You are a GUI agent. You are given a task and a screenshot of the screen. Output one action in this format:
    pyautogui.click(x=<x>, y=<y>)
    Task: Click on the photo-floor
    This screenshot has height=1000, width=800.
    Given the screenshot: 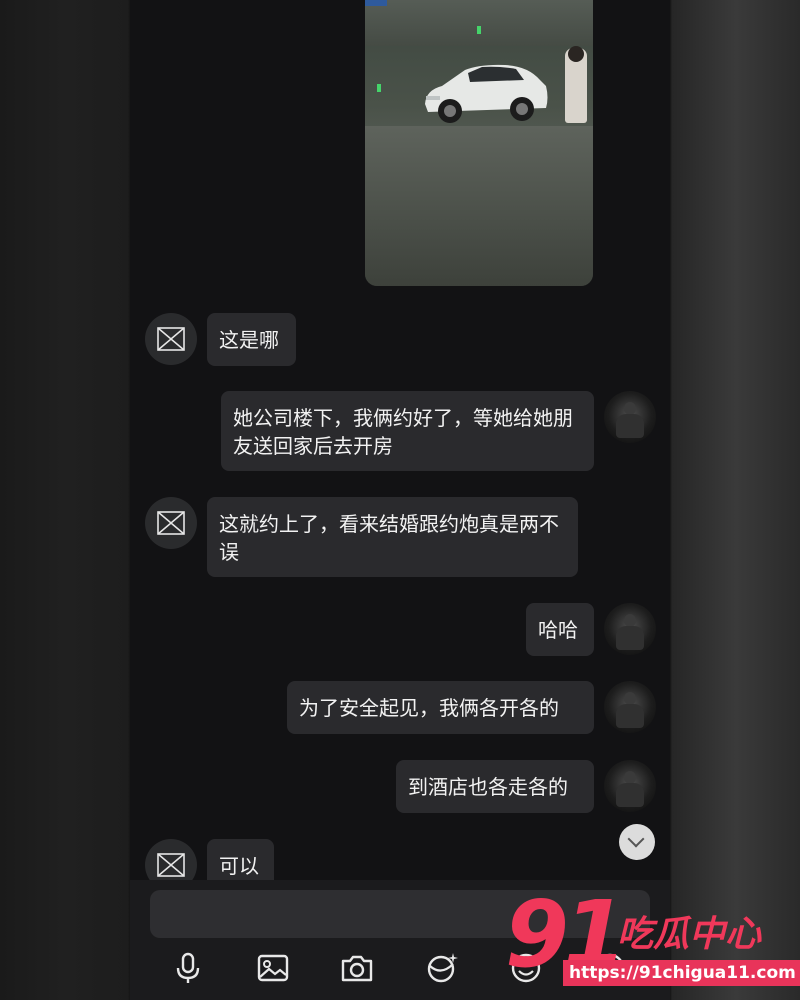 What is the action you would take?
    pyautogui.click(x=479, y=206)
    